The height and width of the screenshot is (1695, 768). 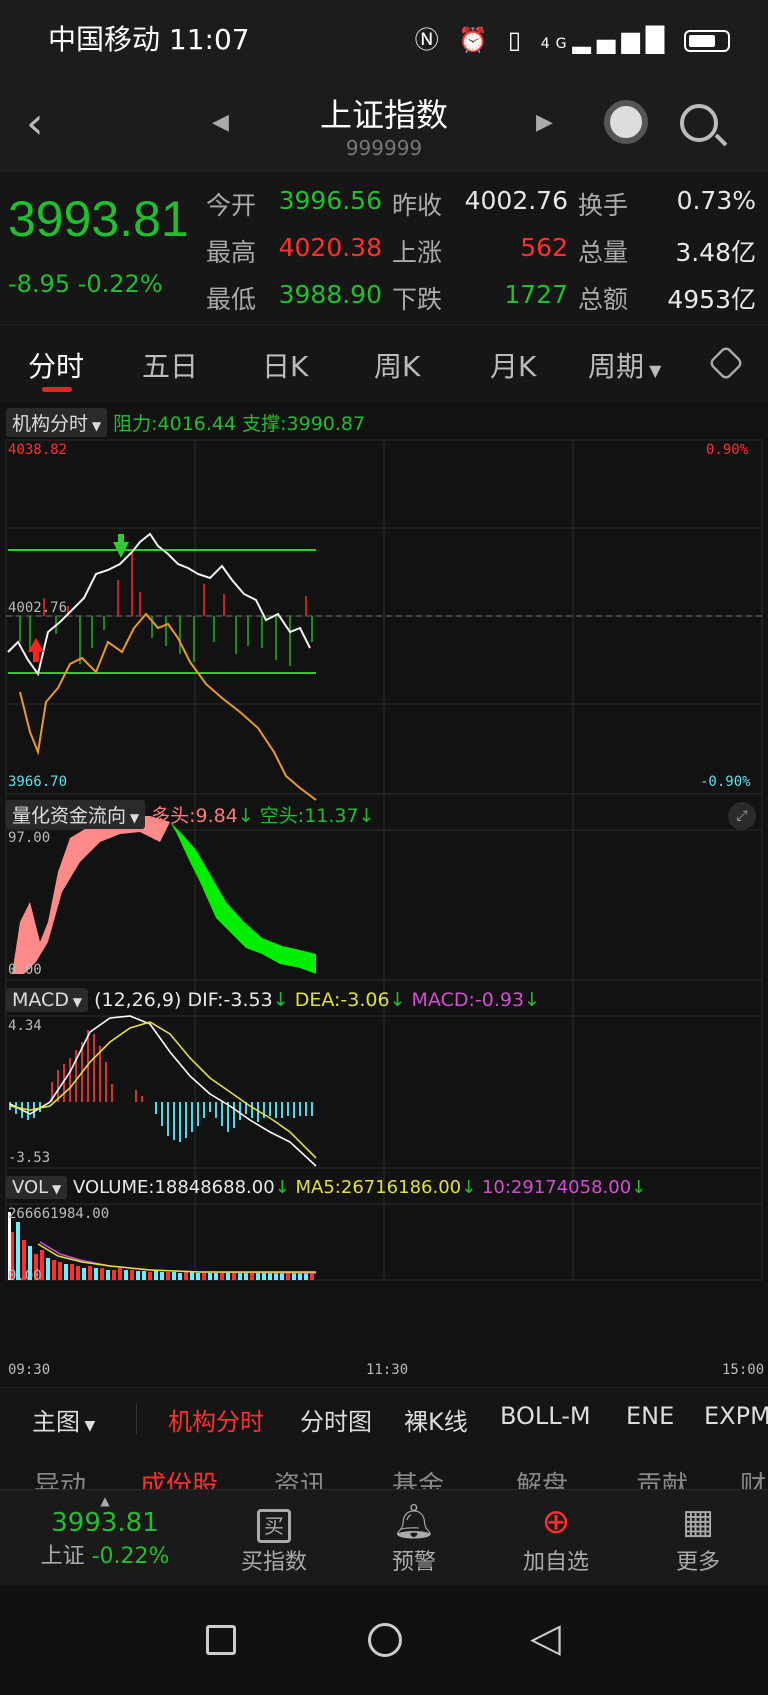 What do you see at coordinates (650, 1416) in the screenshot?
I see `toolbar-item-ene: ENE` at bounding box center [650, 1416].